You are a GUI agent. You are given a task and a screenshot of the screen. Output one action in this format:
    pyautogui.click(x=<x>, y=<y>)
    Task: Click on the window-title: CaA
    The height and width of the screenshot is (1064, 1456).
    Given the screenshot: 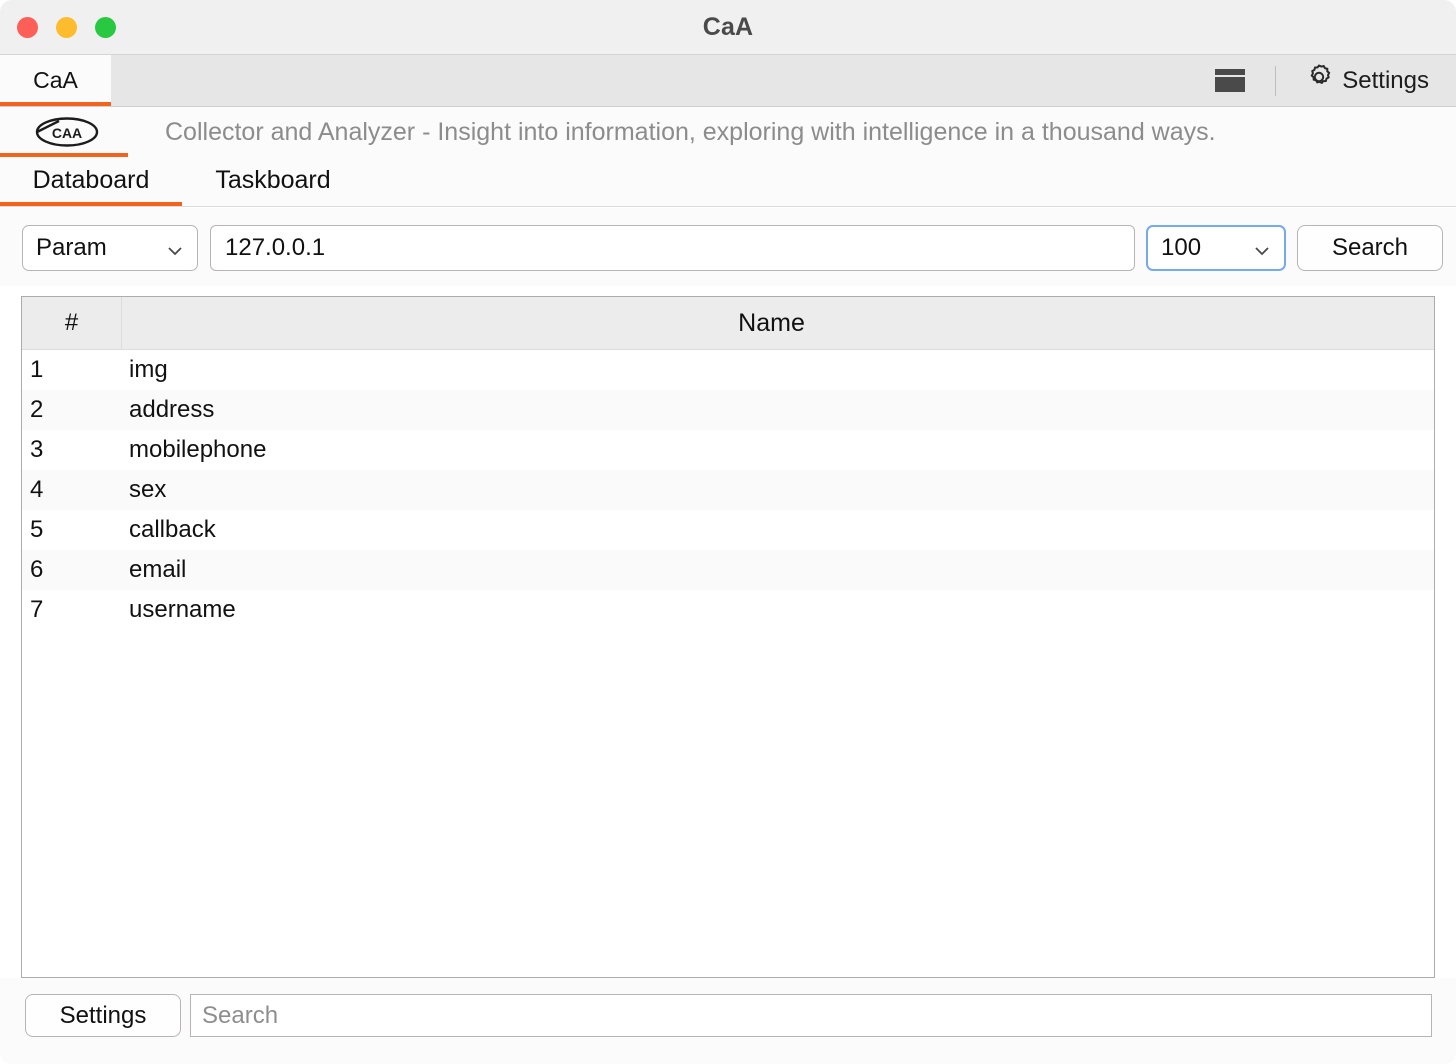 What is the action you would take?
    pyautogui.click(x=728, y=27)
    